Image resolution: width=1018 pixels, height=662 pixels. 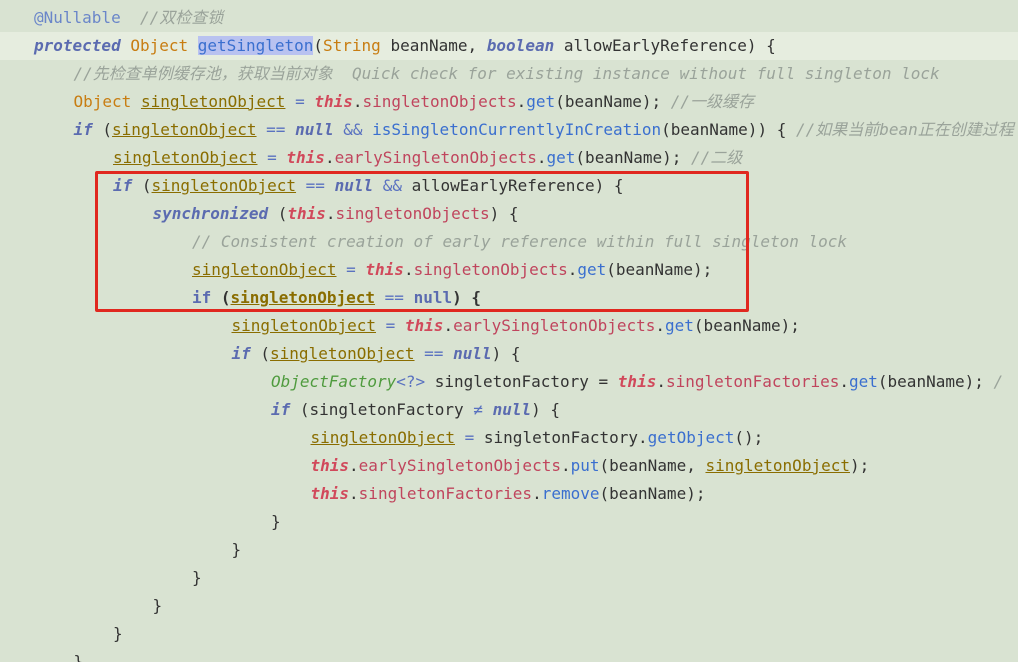 What do you see at coordinates (509, 410) in the screenshot?
I see `code-line: if (singletonFactory ≠ null) {` at bounding box center [509, 410].